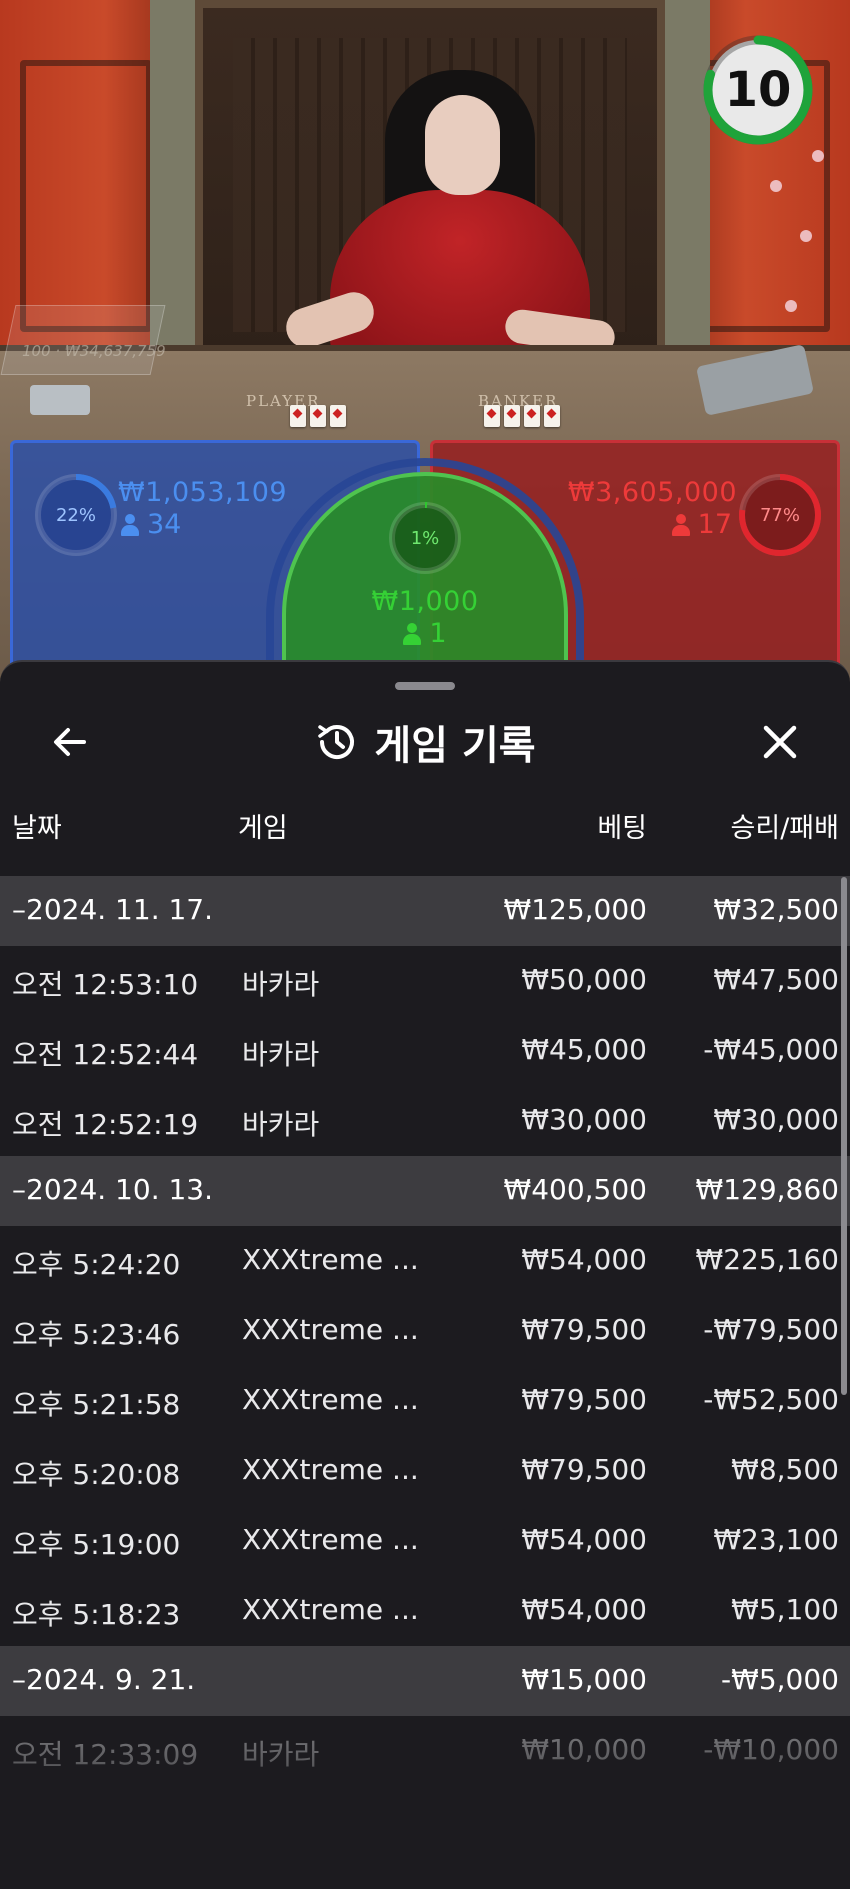 This screenshot has width=850, height=1889. What do you see at coordinates (425, 1401) in the screenshot?
I see `history-row: 오후 5:21:58 XXXtreme ... ₩79,500 -₩52,500` at bounding box center [425, 1401].